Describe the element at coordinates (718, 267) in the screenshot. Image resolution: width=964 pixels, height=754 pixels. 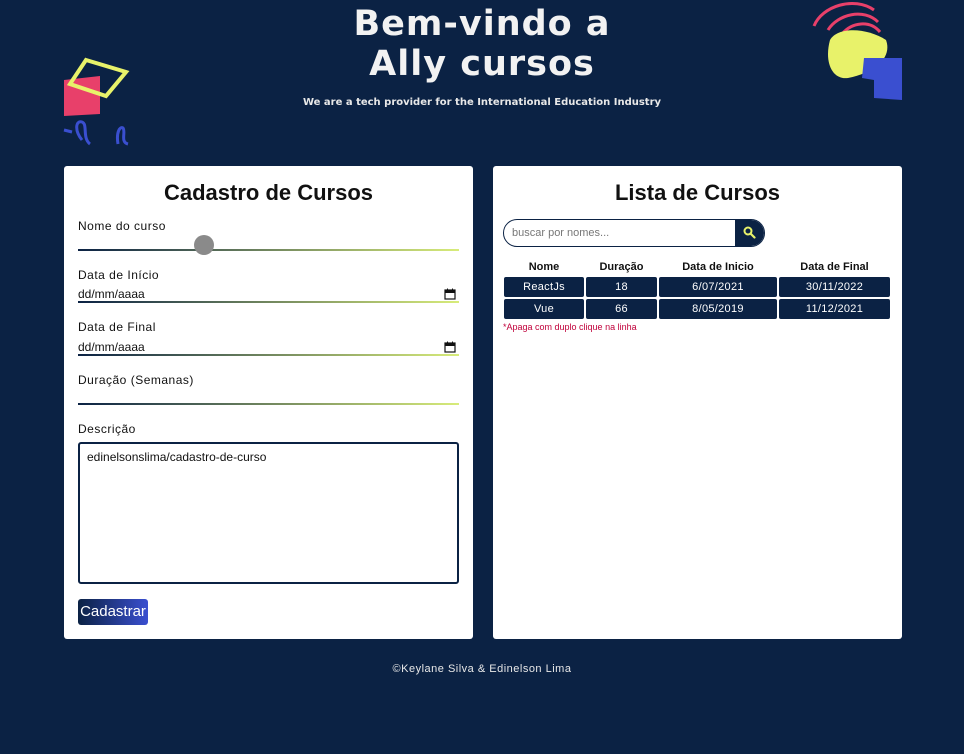
I see `column-header-start-date: Data de Inicio` at that location.